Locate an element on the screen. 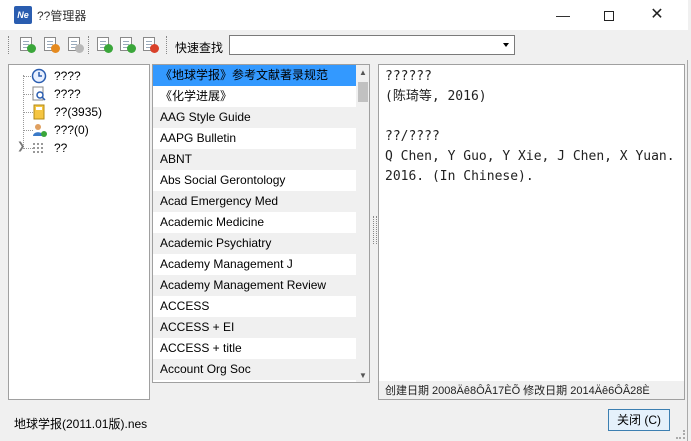 The image size is (691, 441). add-icon is located at coordinates (31, 48).